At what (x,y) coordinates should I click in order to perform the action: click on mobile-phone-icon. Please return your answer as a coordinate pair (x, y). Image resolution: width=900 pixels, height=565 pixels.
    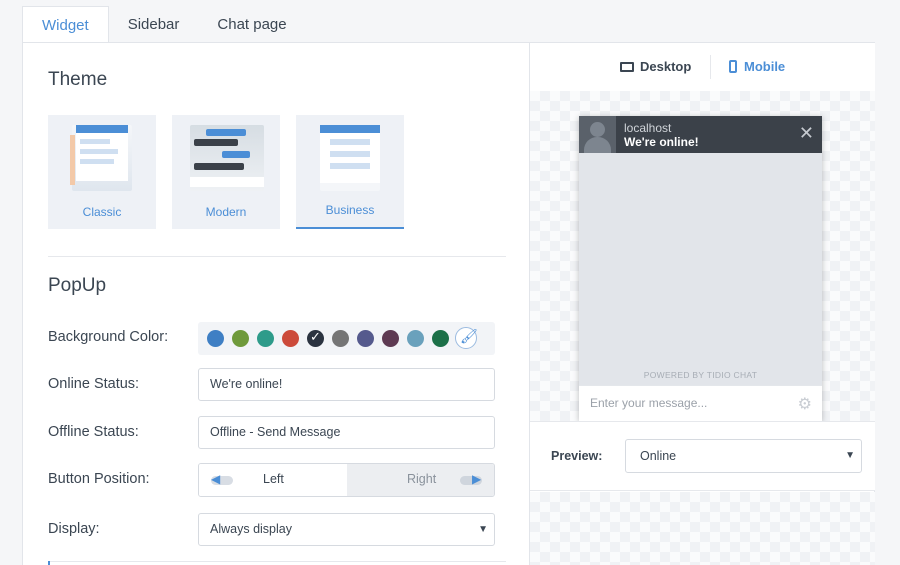
    Looking at the image, I should click on (733, 66).